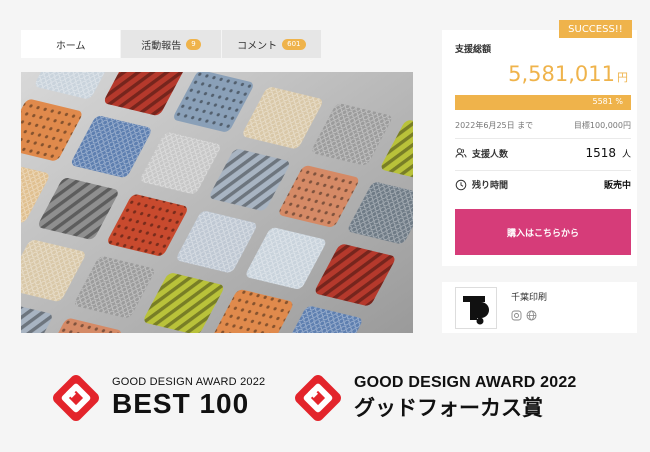  I want to click on remaining-label: 残り時間, so click(490, 186).